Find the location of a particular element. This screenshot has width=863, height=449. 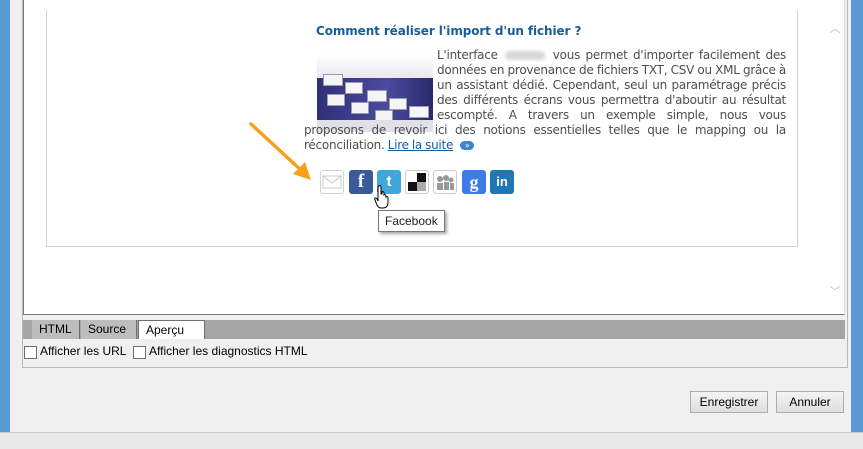

show-urls-checkbox is located at coordinates (30, 352).